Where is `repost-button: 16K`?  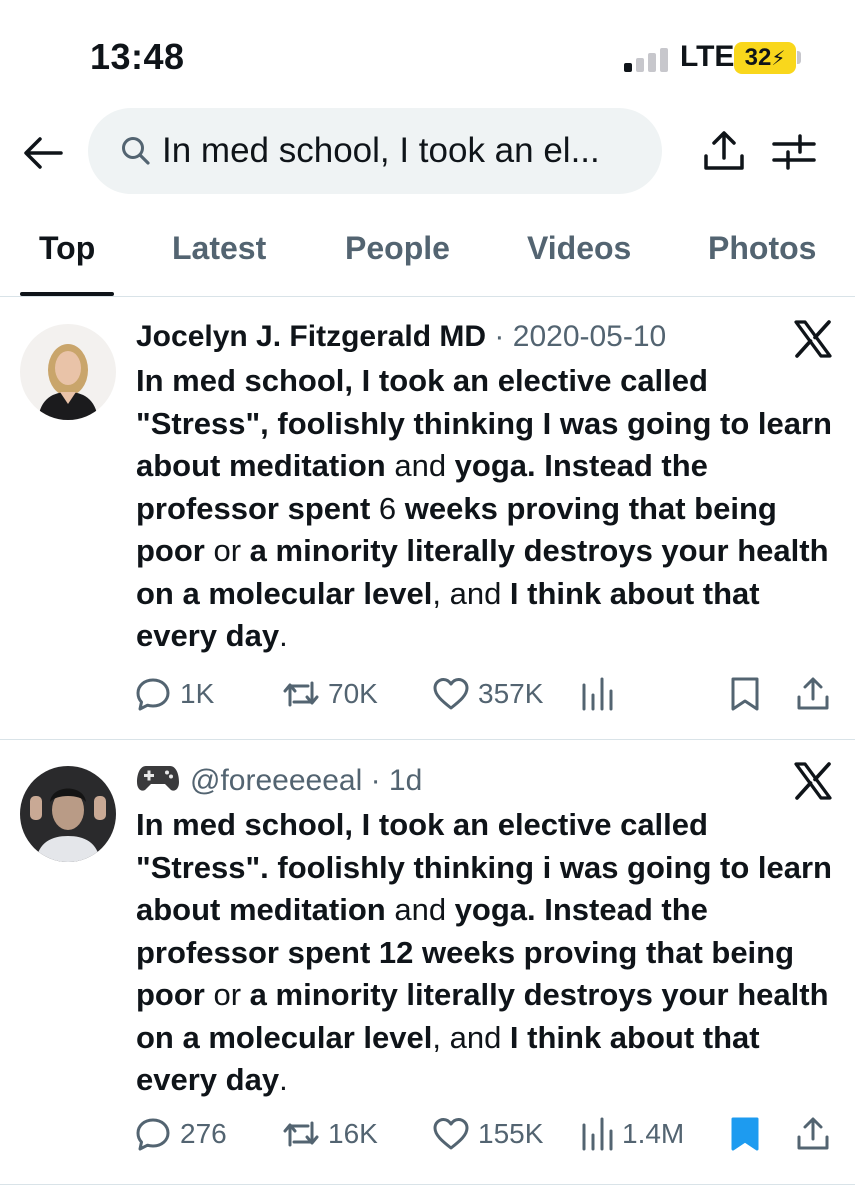 repost-button: 16K is located at coordinates (330, 1134).